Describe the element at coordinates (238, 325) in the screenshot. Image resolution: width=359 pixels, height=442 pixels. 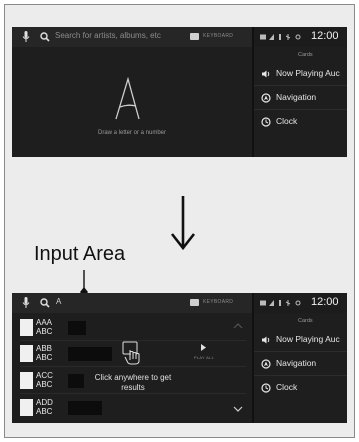
I see `scroll-up-icon` at that location.